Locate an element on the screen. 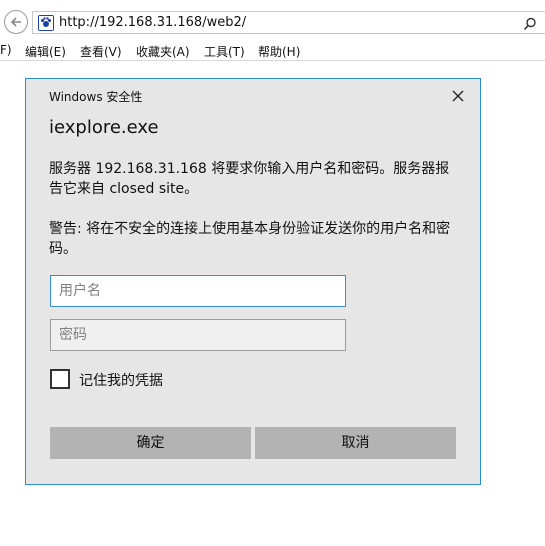 The width and height of the screenshot is (545, 546). menu-tools: 工具(T) is located at coordinates (224, 51).